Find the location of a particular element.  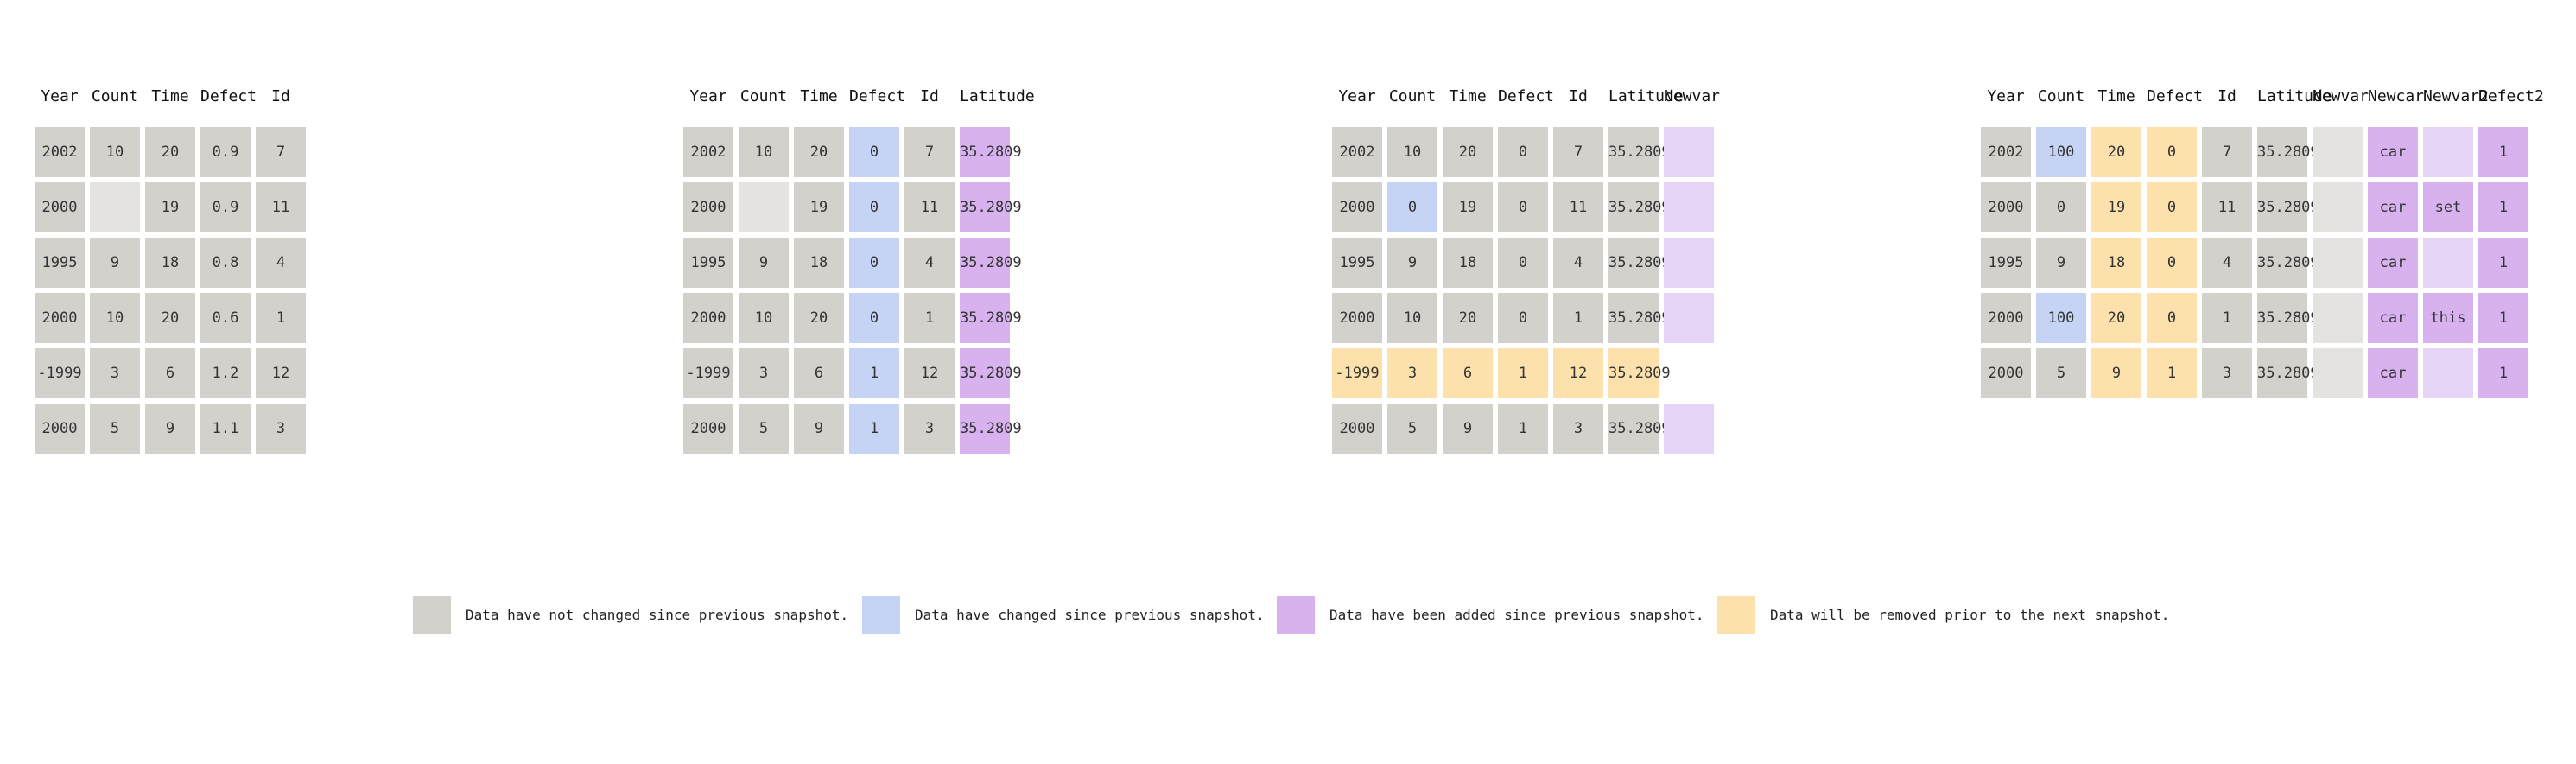

table-cell: 1995 is located at coordinates (1357, 263).